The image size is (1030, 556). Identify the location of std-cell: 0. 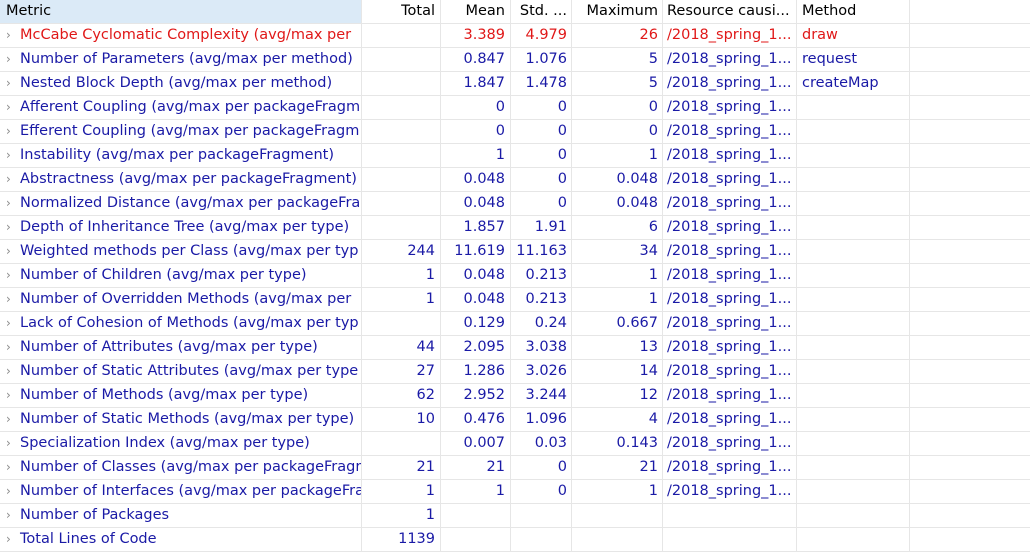
(541, 203).